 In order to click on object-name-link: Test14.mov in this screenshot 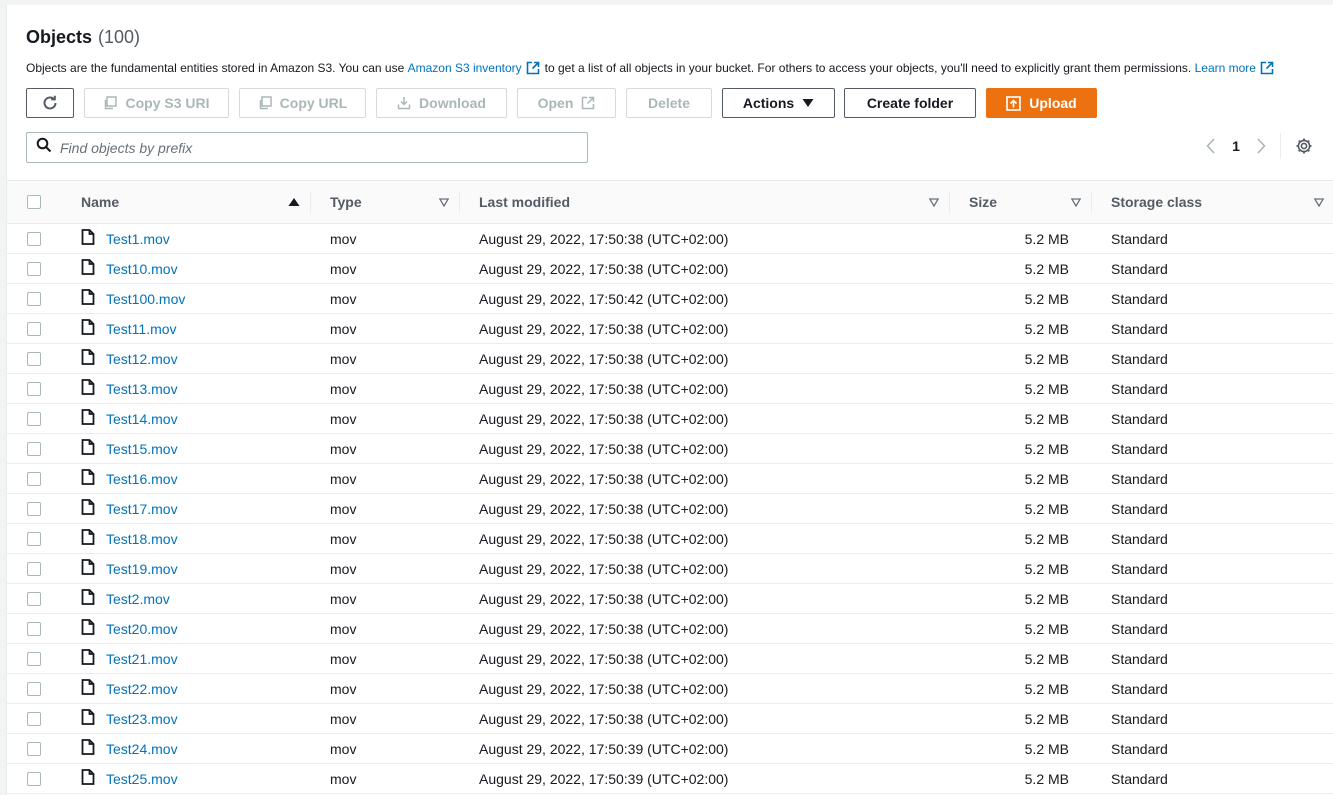, I will do `click(142, 419)`.